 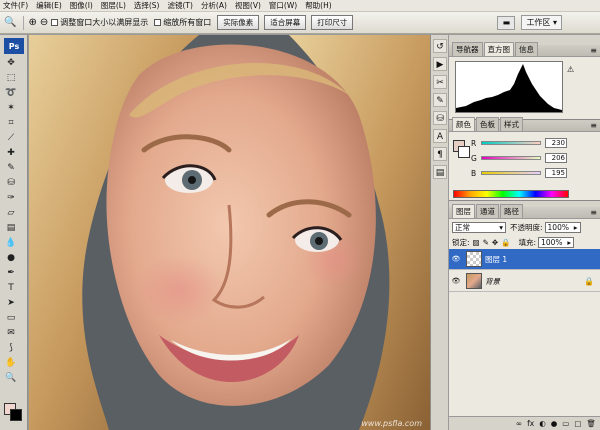 What do you see at coordinates (440, 136) in the screenshot?
I see `character-panel-icon: A` at bounding box center [440, 136].